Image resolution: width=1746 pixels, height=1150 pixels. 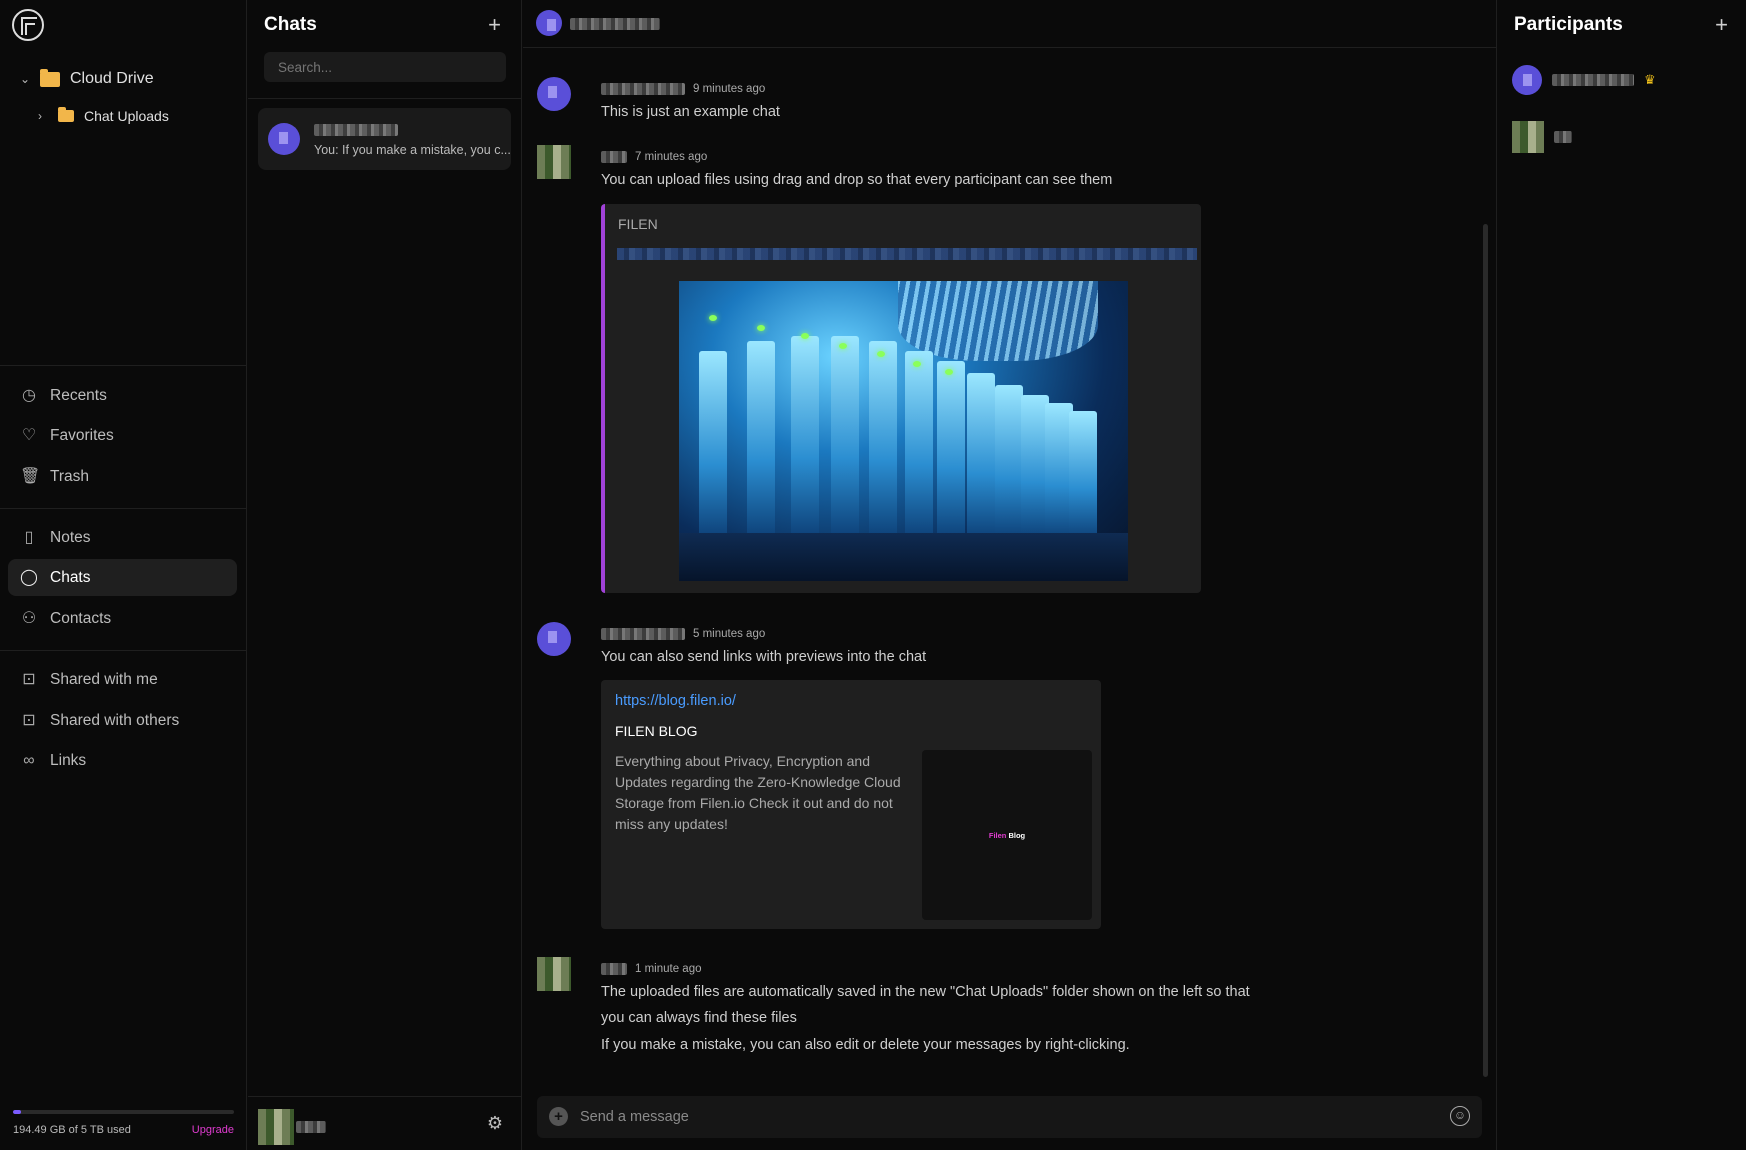 What do you see at coordinates (122, 476) in the screenshot?
I see `sidebar-item-trash: 🗑 Trash` at bounding box center [122, 476].